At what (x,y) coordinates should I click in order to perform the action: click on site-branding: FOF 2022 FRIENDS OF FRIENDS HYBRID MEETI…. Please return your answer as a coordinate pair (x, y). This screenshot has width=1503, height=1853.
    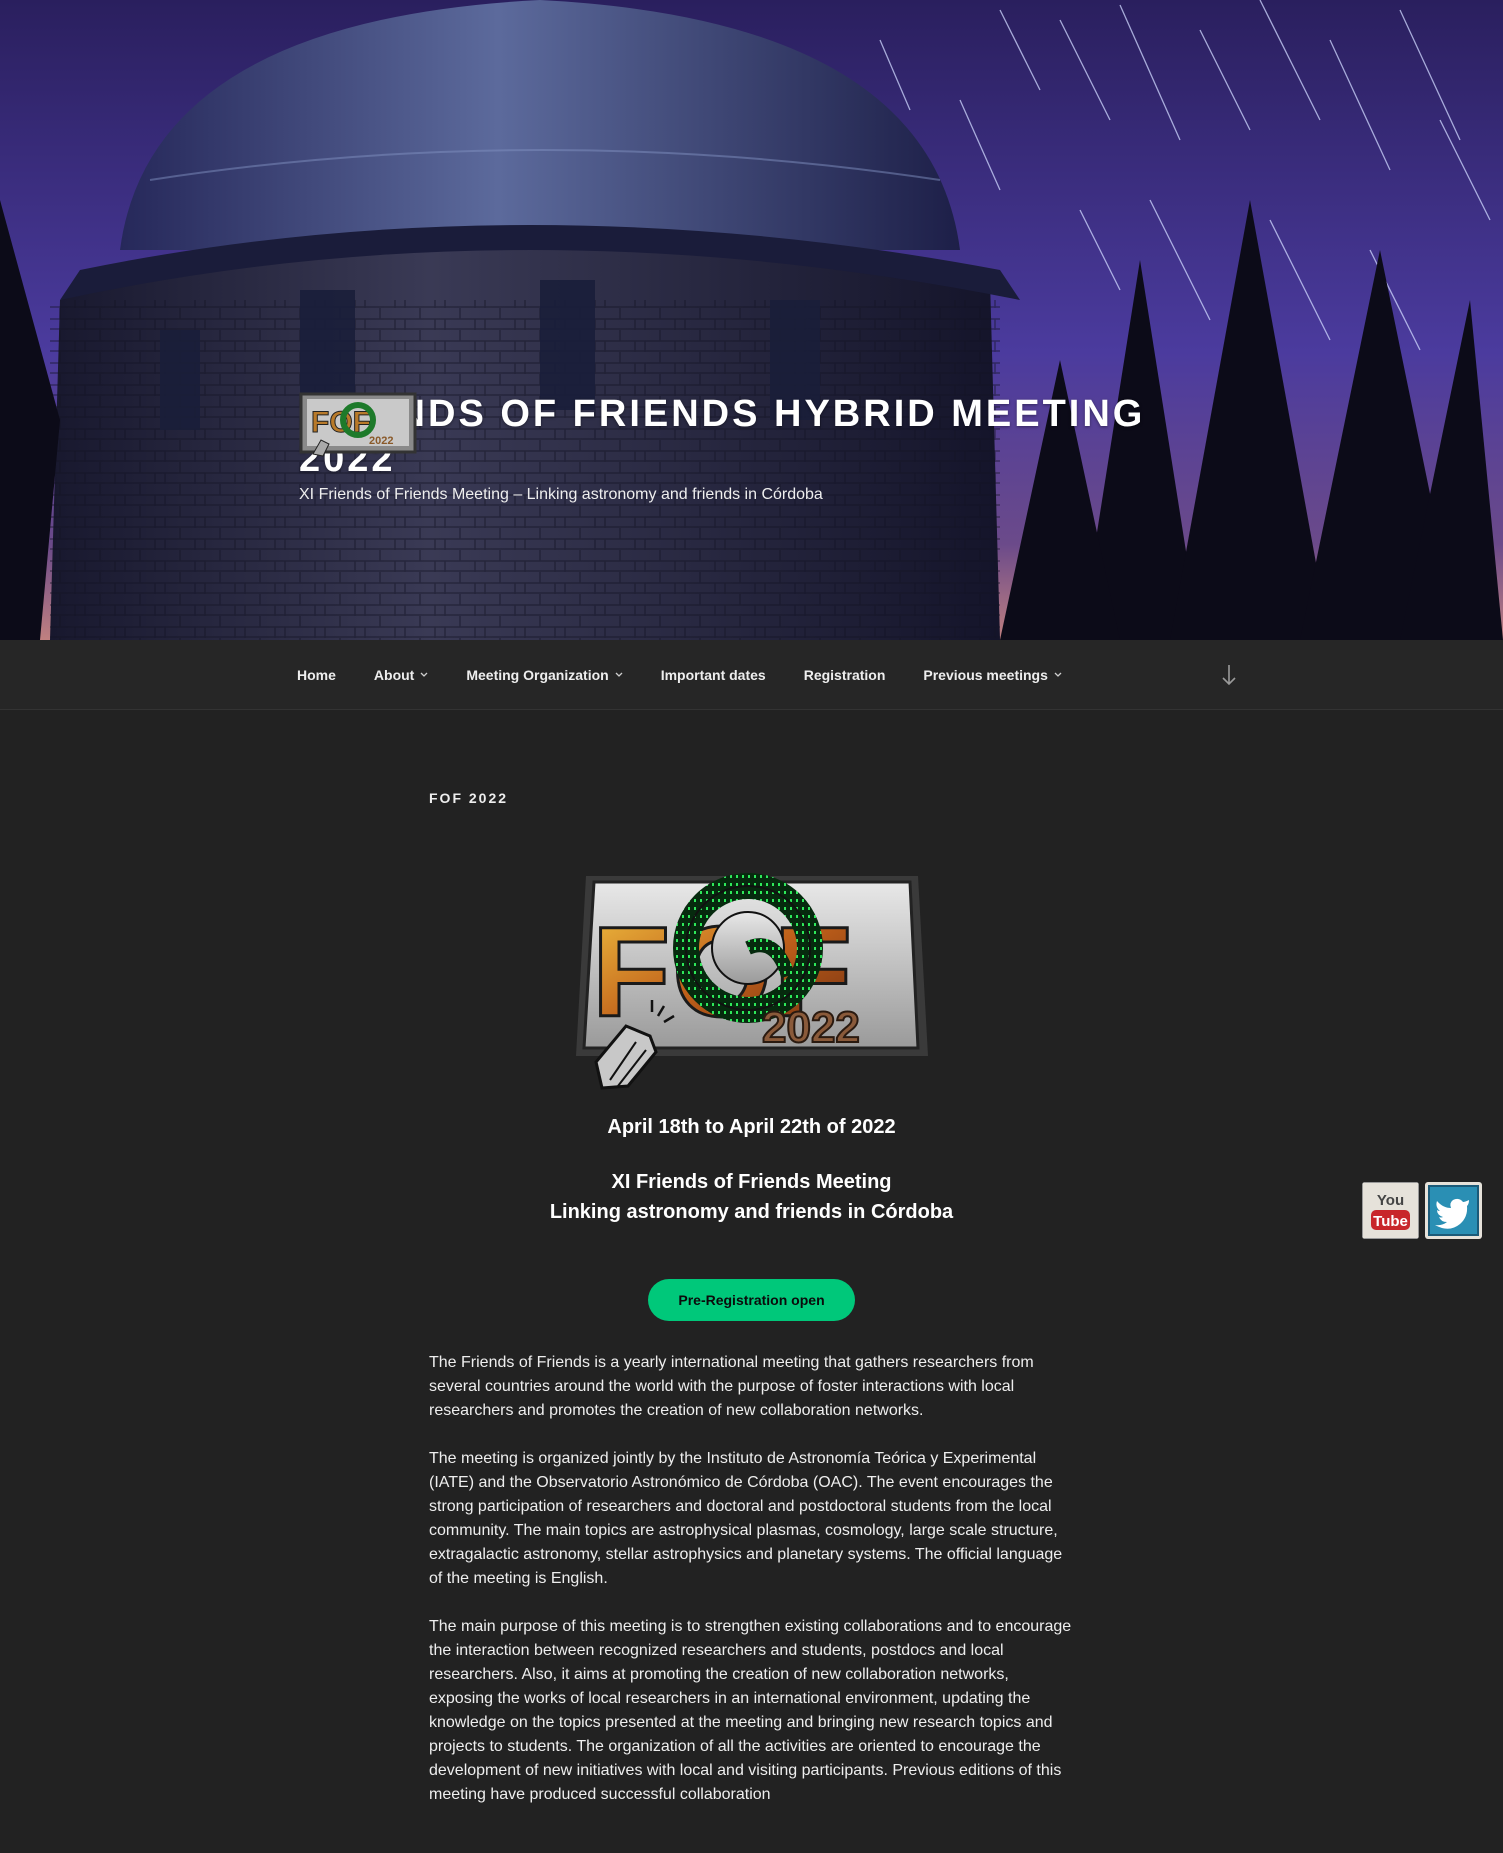
    Looking at the image, I should click on (749, 448).